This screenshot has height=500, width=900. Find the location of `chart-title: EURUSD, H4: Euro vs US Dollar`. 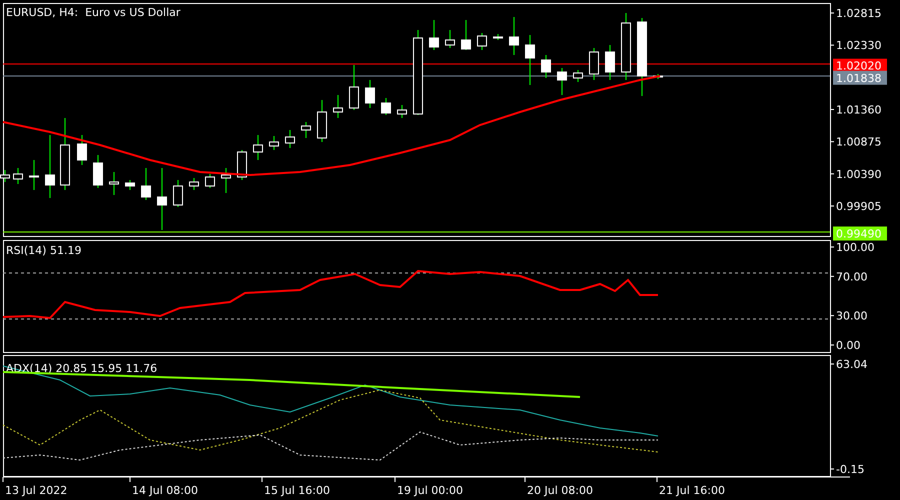

chart-title: EURUSD, H4: Euro vs US Dollar is located at coordinates (93, 12).